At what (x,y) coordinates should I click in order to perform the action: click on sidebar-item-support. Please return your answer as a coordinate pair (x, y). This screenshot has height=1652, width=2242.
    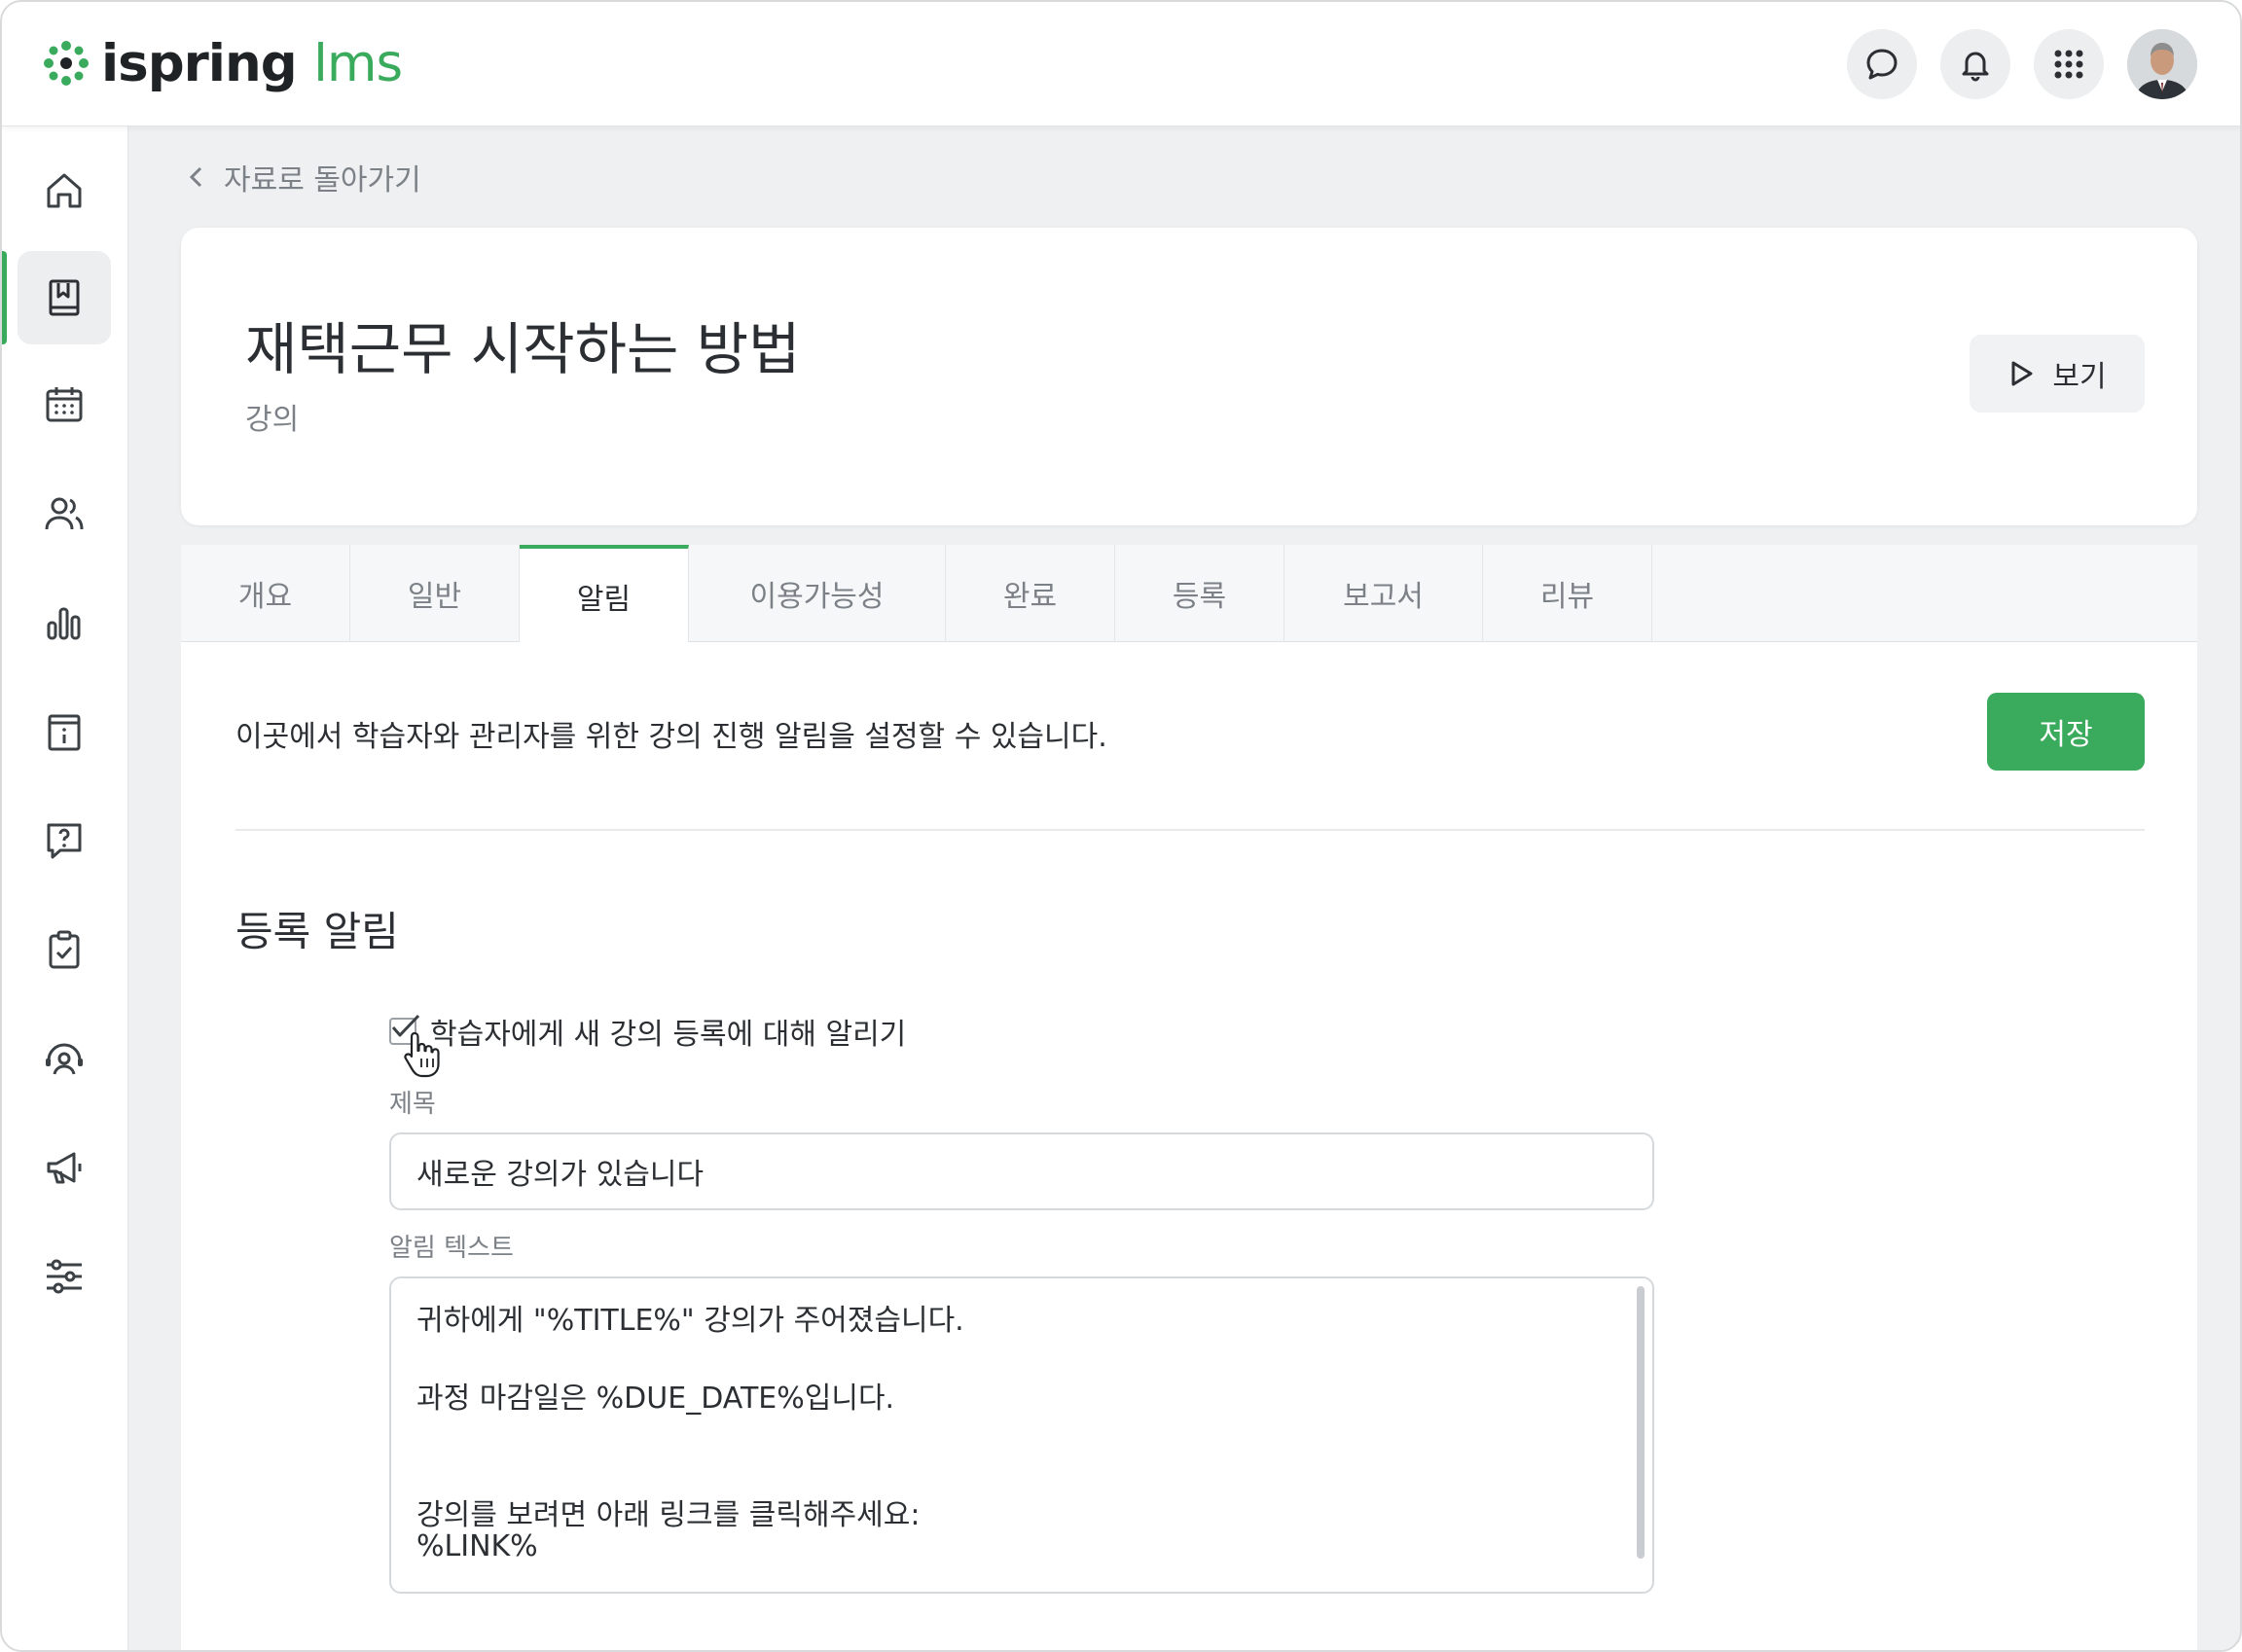
    Looking at the image, I should click on (64, 1058).